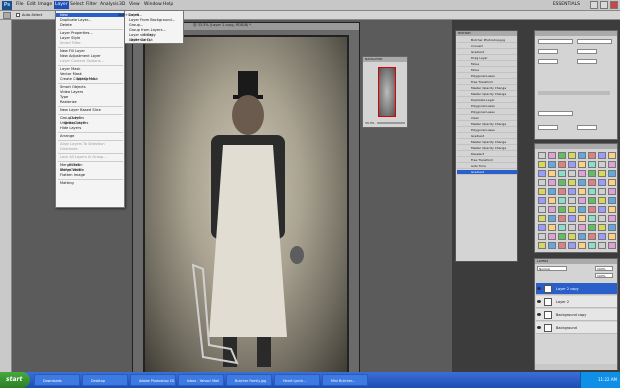  Describe the element at coordinates (168, 4) in the screenshot. I see `menu-help: Help` at that location.